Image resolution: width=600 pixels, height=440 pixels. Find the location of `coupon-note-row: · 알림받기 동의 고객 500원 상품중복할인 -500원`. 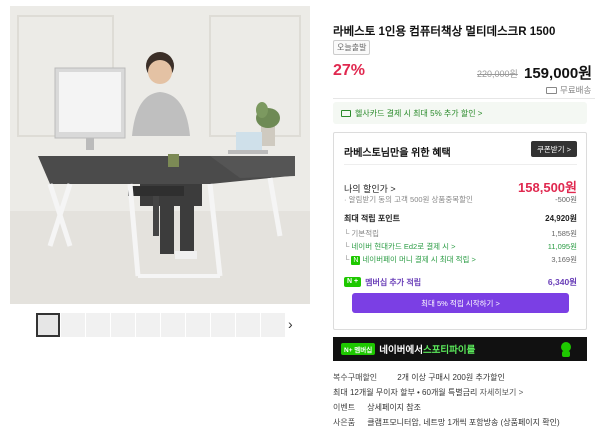

coupon-note-row: · 알림받기 동의 고객 500원 상품중복할인 -500원 is located at coordinates (460, 199).